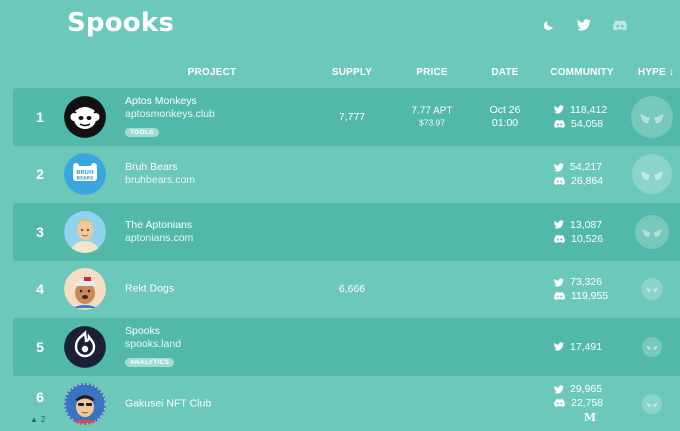 The width and height of the screenshot is (680, 431). What do you see at coordinates (587, 123) in the screenshot?
I see `discord-count: 54,058` at bounding box center [587, 123].